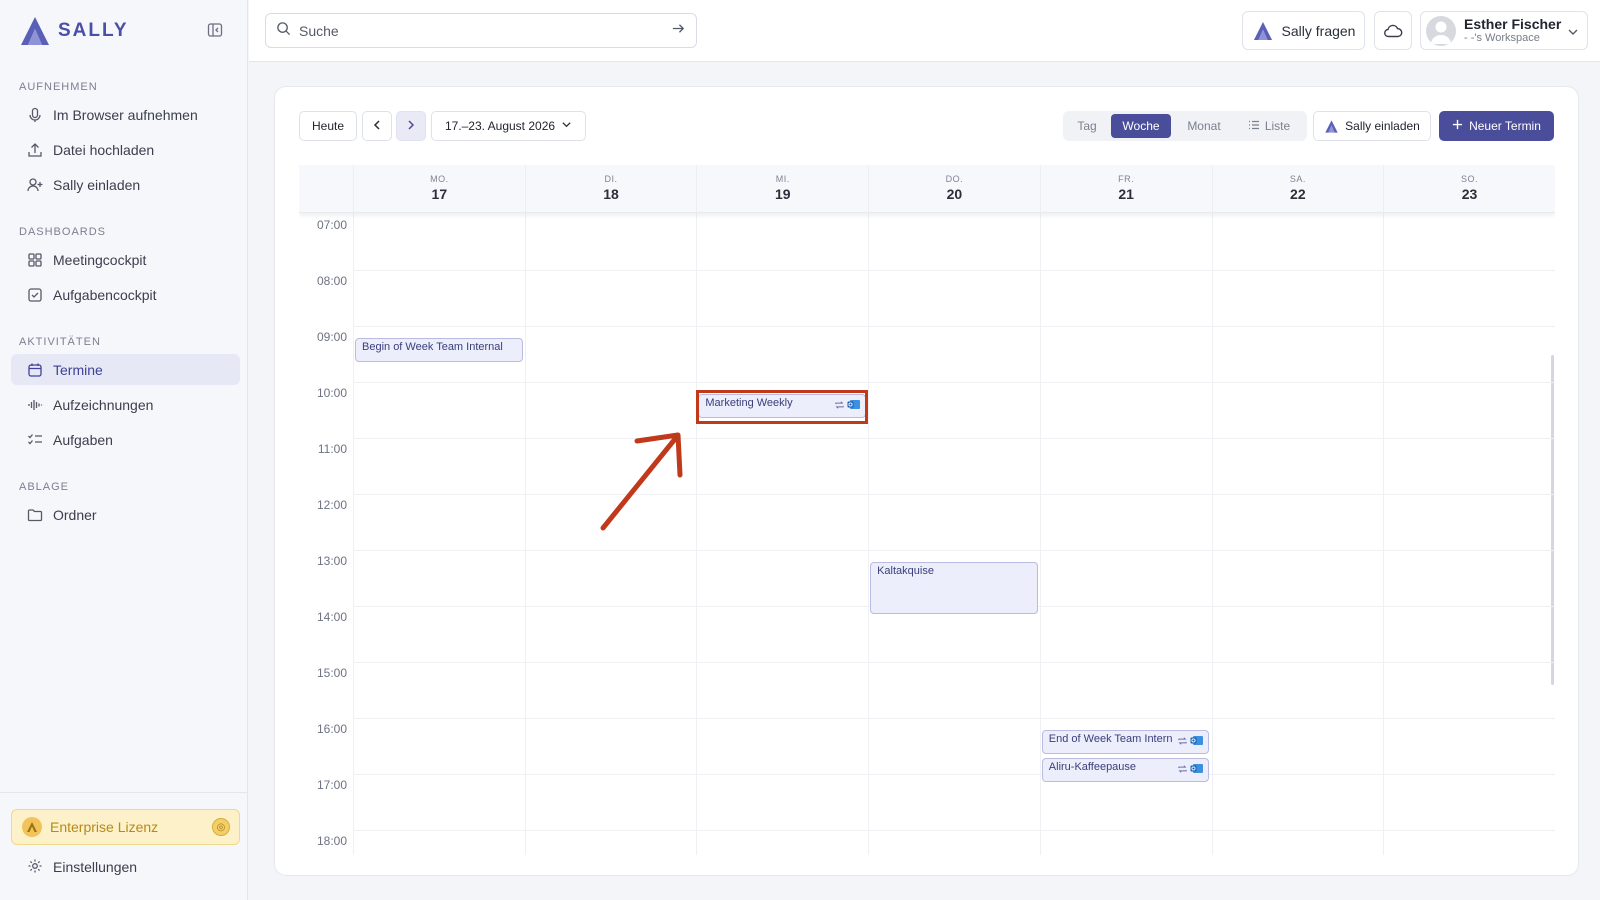 Image resolution: width=1600 pixels, height=900 pixels. I want to click on day-header-17: MO. 17, so click(439, 189).